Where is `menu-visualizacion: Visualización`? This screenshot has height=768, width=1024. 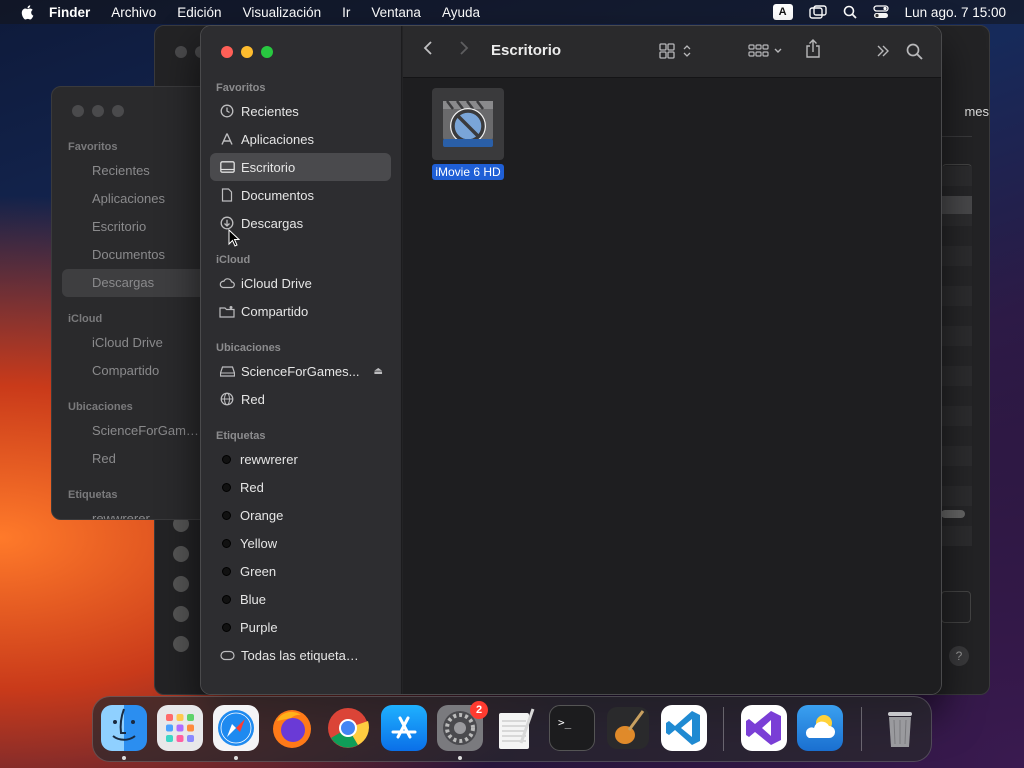 menu-visualizacion: Visualización is located at coordinates (282, 12).